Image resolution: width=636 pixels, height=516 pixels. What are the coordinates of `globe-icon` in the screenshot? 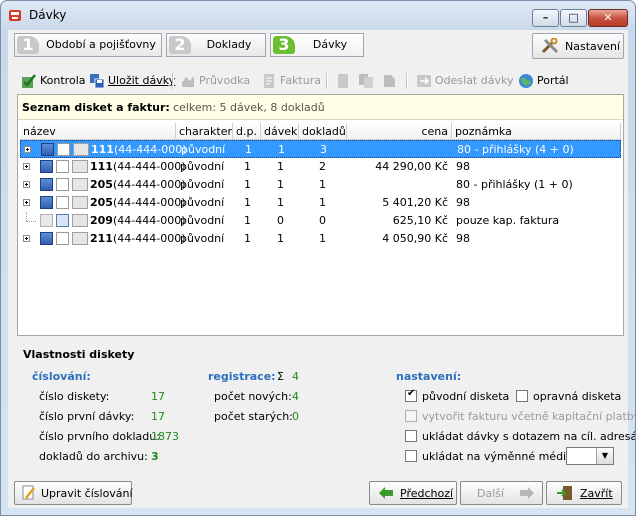 It's located at (526, 81).